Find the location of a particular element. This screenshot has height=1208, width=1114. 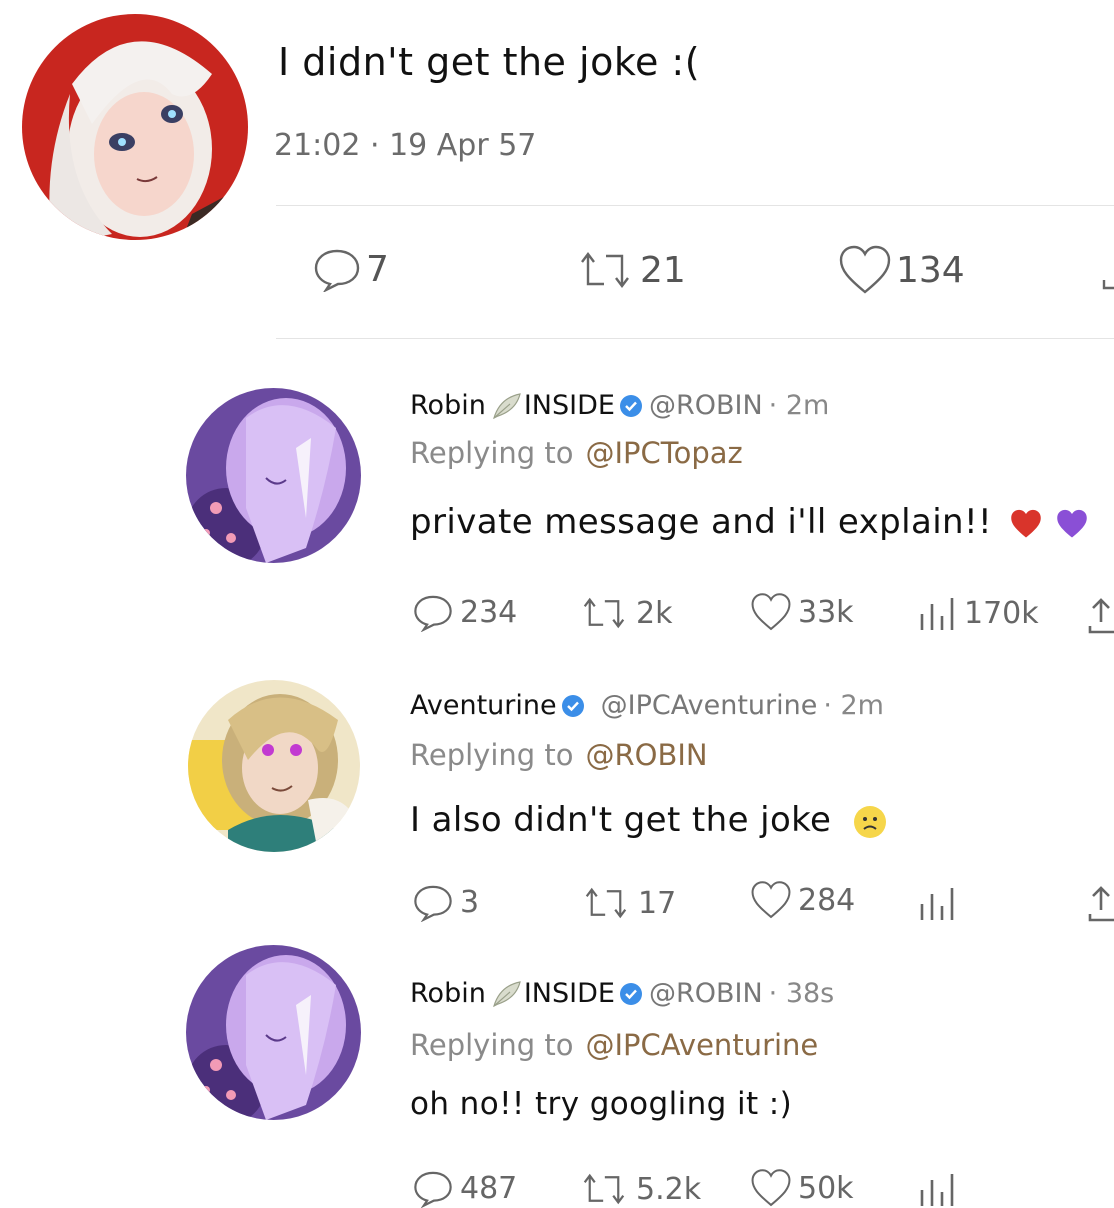

reply-2-share-button is located at coordinates (1101, 903).